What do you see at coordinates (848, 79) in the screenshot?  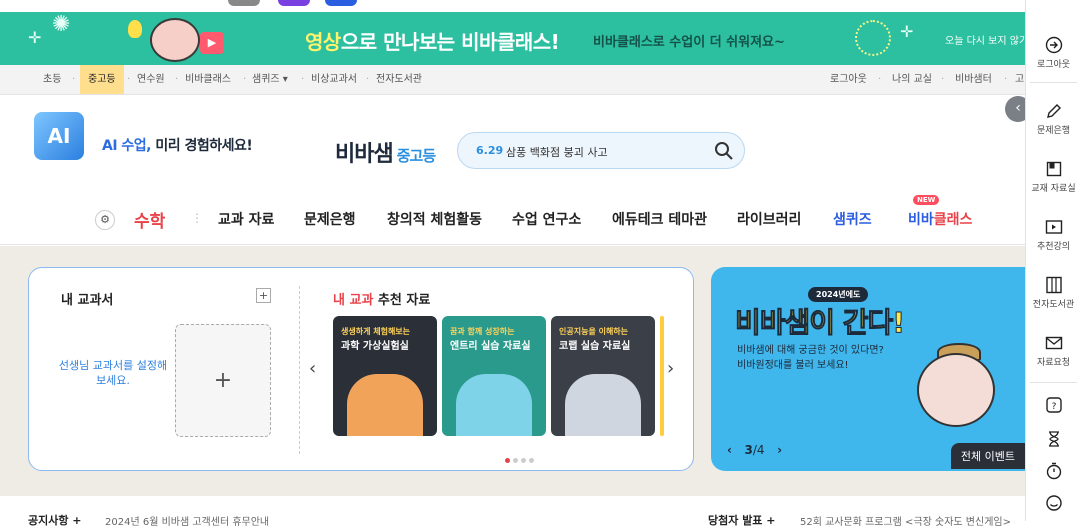 I see `util-link-logout: 로그아웃` at bounding box center [848, 79].